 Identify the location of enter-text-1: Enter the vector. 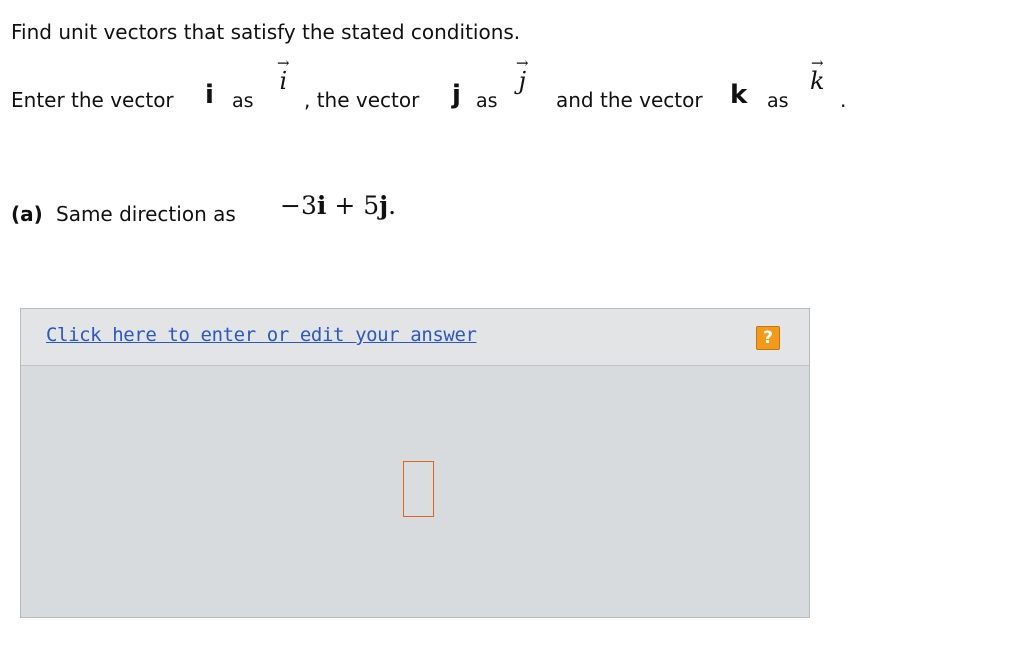
(92, 100).